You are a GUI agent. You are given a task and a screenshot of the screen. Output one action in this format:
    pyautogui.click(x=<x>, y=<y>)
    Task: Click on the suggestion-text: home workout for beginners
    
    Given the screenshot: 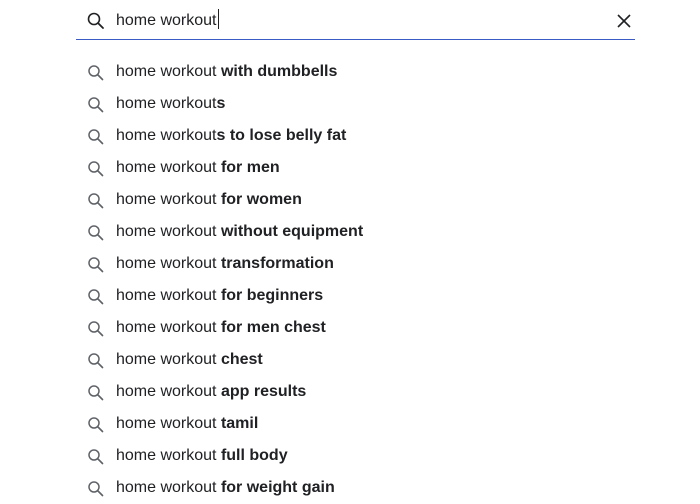 What is the action you would take?
    pyautogui.click(x=219, y=296)
    